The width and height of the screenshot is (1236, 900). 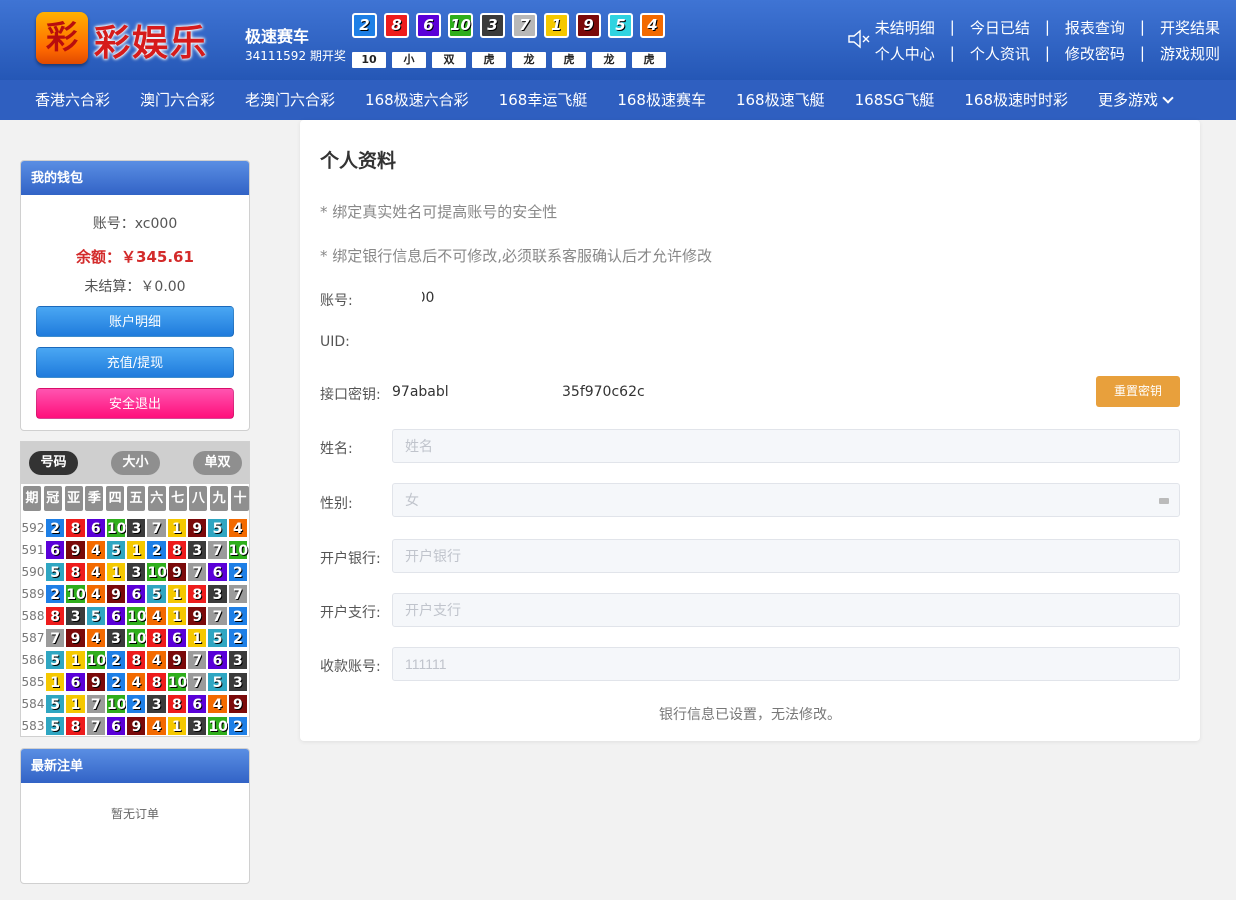 I want to click on card-number-value: 111111, so click(x=426, y=664).